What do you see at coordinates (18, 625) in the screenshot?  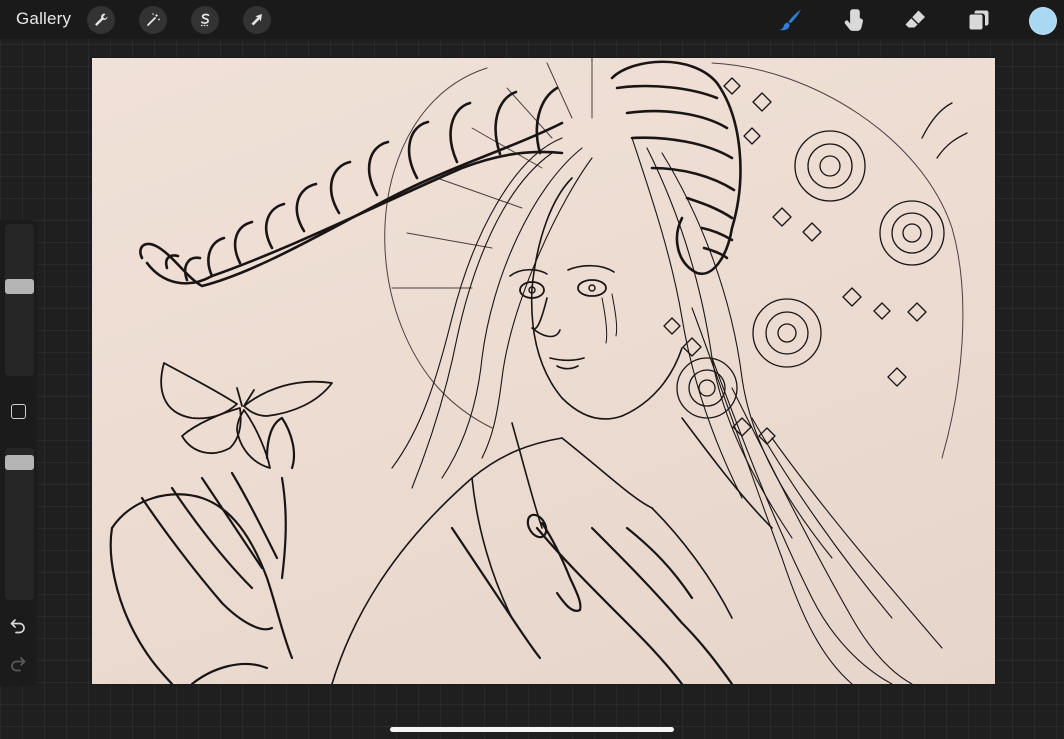 I see `undo-icon` at bounding box center [18, 625].